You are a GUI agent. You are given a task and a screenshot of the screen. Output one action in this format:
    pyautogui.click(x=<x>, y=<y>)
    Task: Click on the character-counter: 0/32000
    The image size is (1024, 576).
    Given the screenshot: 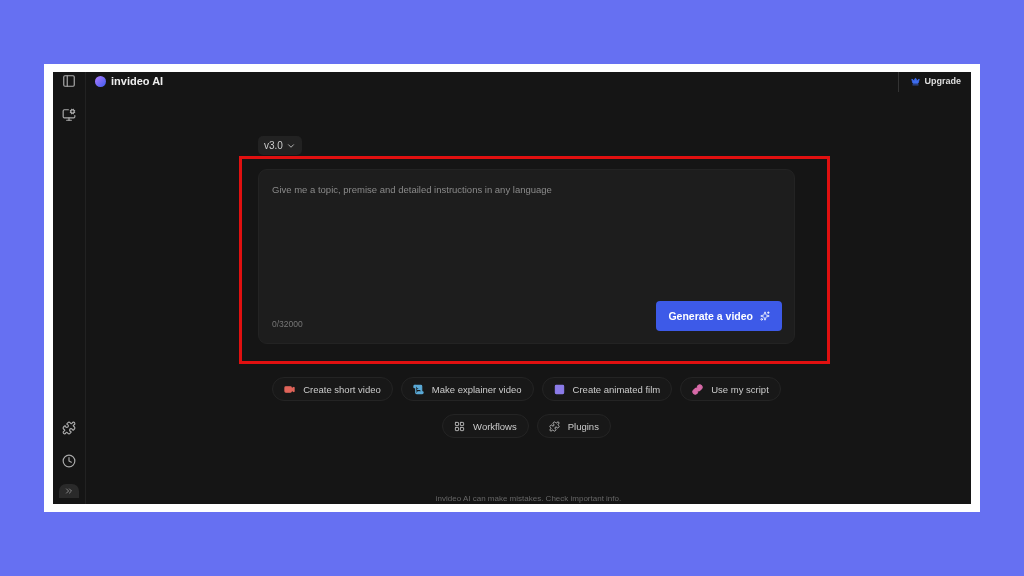 What is the action you would take?
    pyautogui.click(x=287, y=324)
    